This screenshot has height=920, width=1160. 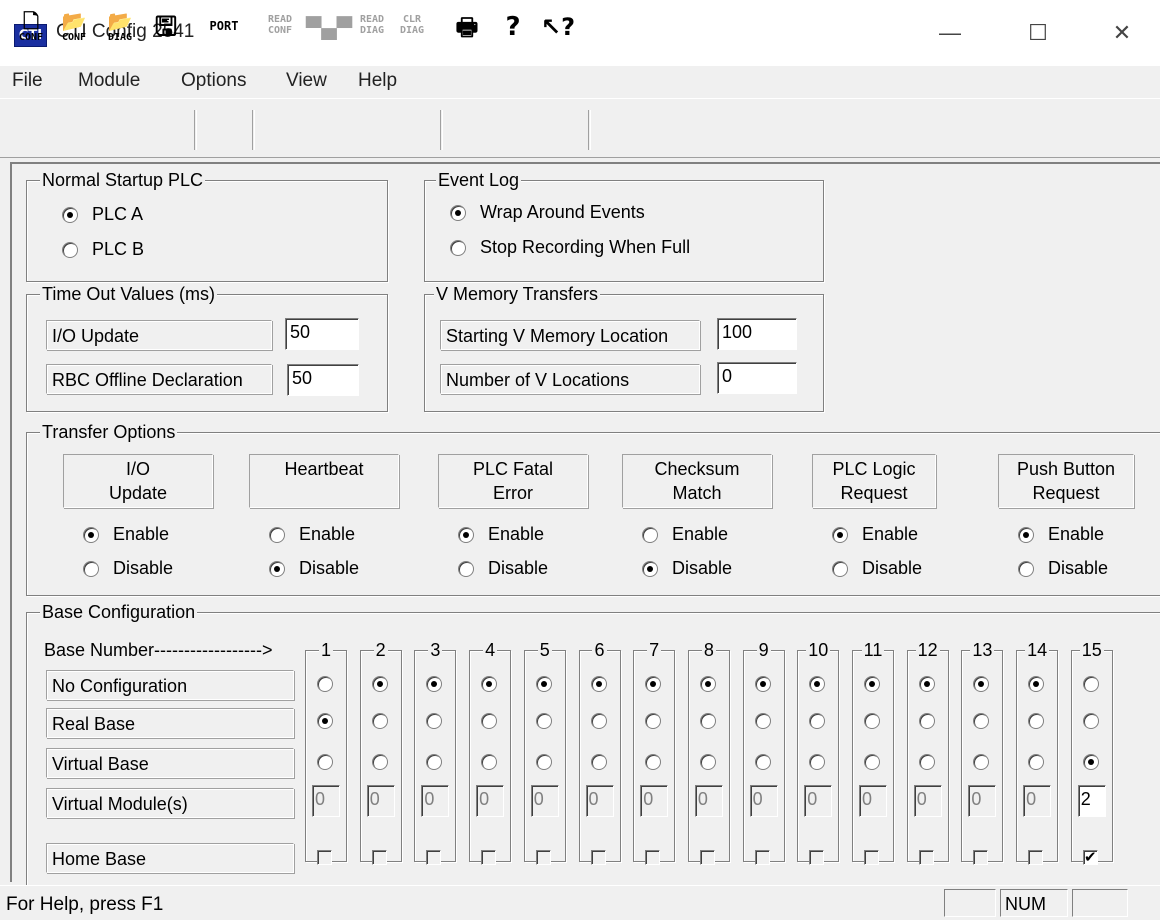 What do you see at coordinates (1091, 801) in the screenshot?
I see `virtual-modules-input-15: 2` at bounding box center [1091, 801].